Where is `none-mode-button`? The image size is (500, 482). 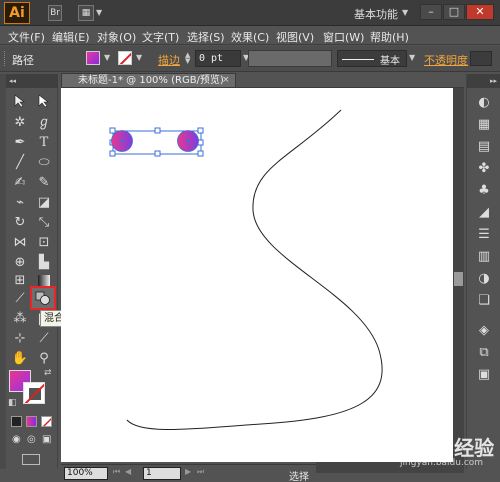
none-mode-button is located at coordinates (46, 421).